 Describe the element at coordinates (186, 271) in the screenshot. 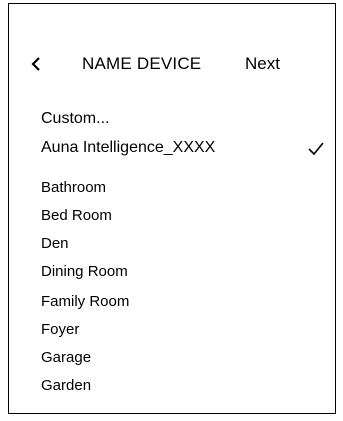

I see `list-item-dining-room: Dining Room` at that location.